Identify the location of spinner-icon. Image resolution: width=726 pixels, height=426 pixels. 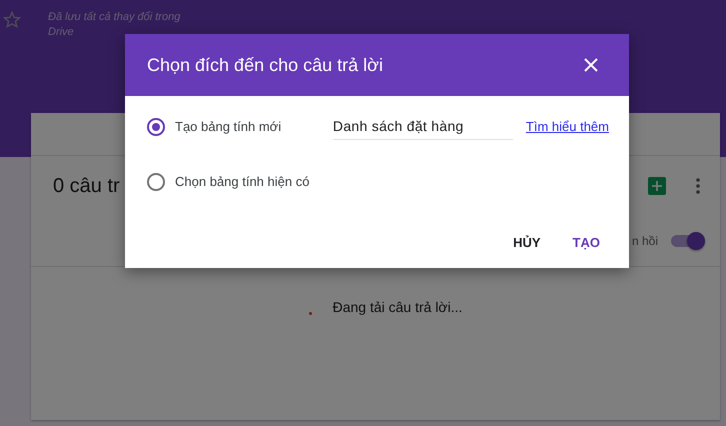
(310, 313).